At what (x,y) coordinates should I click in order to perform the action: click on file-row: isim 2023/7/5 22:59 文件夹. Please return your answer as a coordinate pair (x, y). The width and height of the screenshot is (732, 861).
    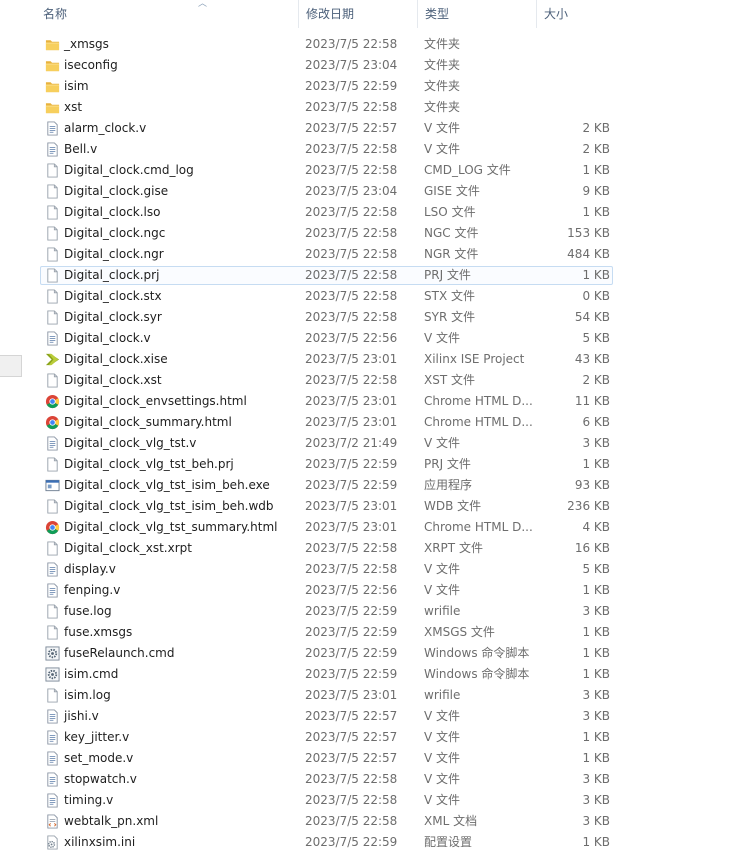
    Looking at the image, I should click on (366, 86).